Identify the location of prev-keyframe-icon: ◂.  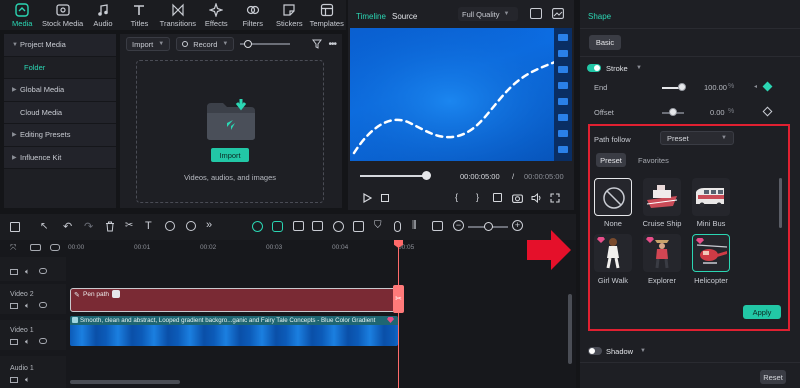
(755, 86).